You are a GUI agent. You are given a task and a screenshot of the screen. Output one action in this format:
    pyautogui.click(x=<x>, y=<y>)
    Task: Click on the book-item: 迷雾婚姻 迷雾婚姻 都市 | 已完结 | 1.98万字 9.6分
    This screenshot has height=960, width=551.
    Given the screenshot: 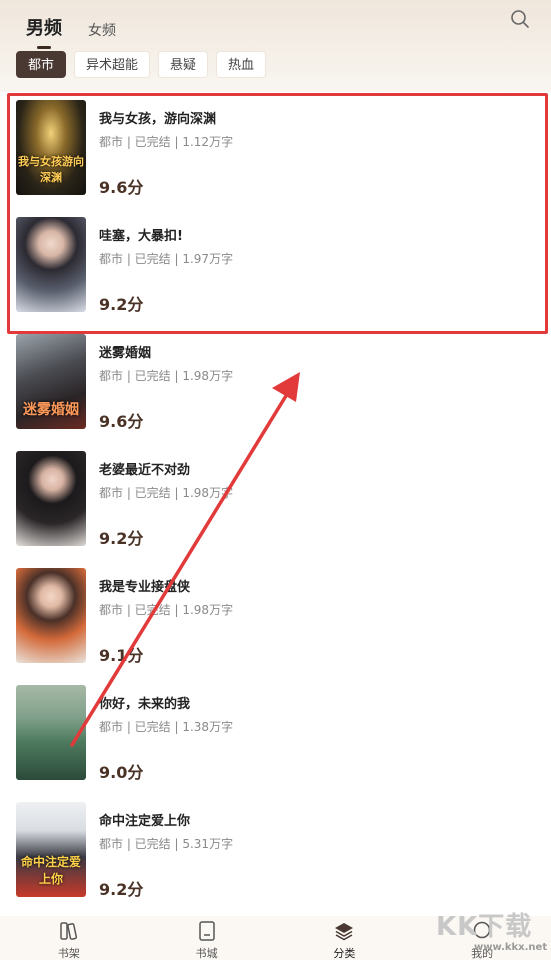 What is the action you would take?
    pyautogui.click(x=275, y=384)
    